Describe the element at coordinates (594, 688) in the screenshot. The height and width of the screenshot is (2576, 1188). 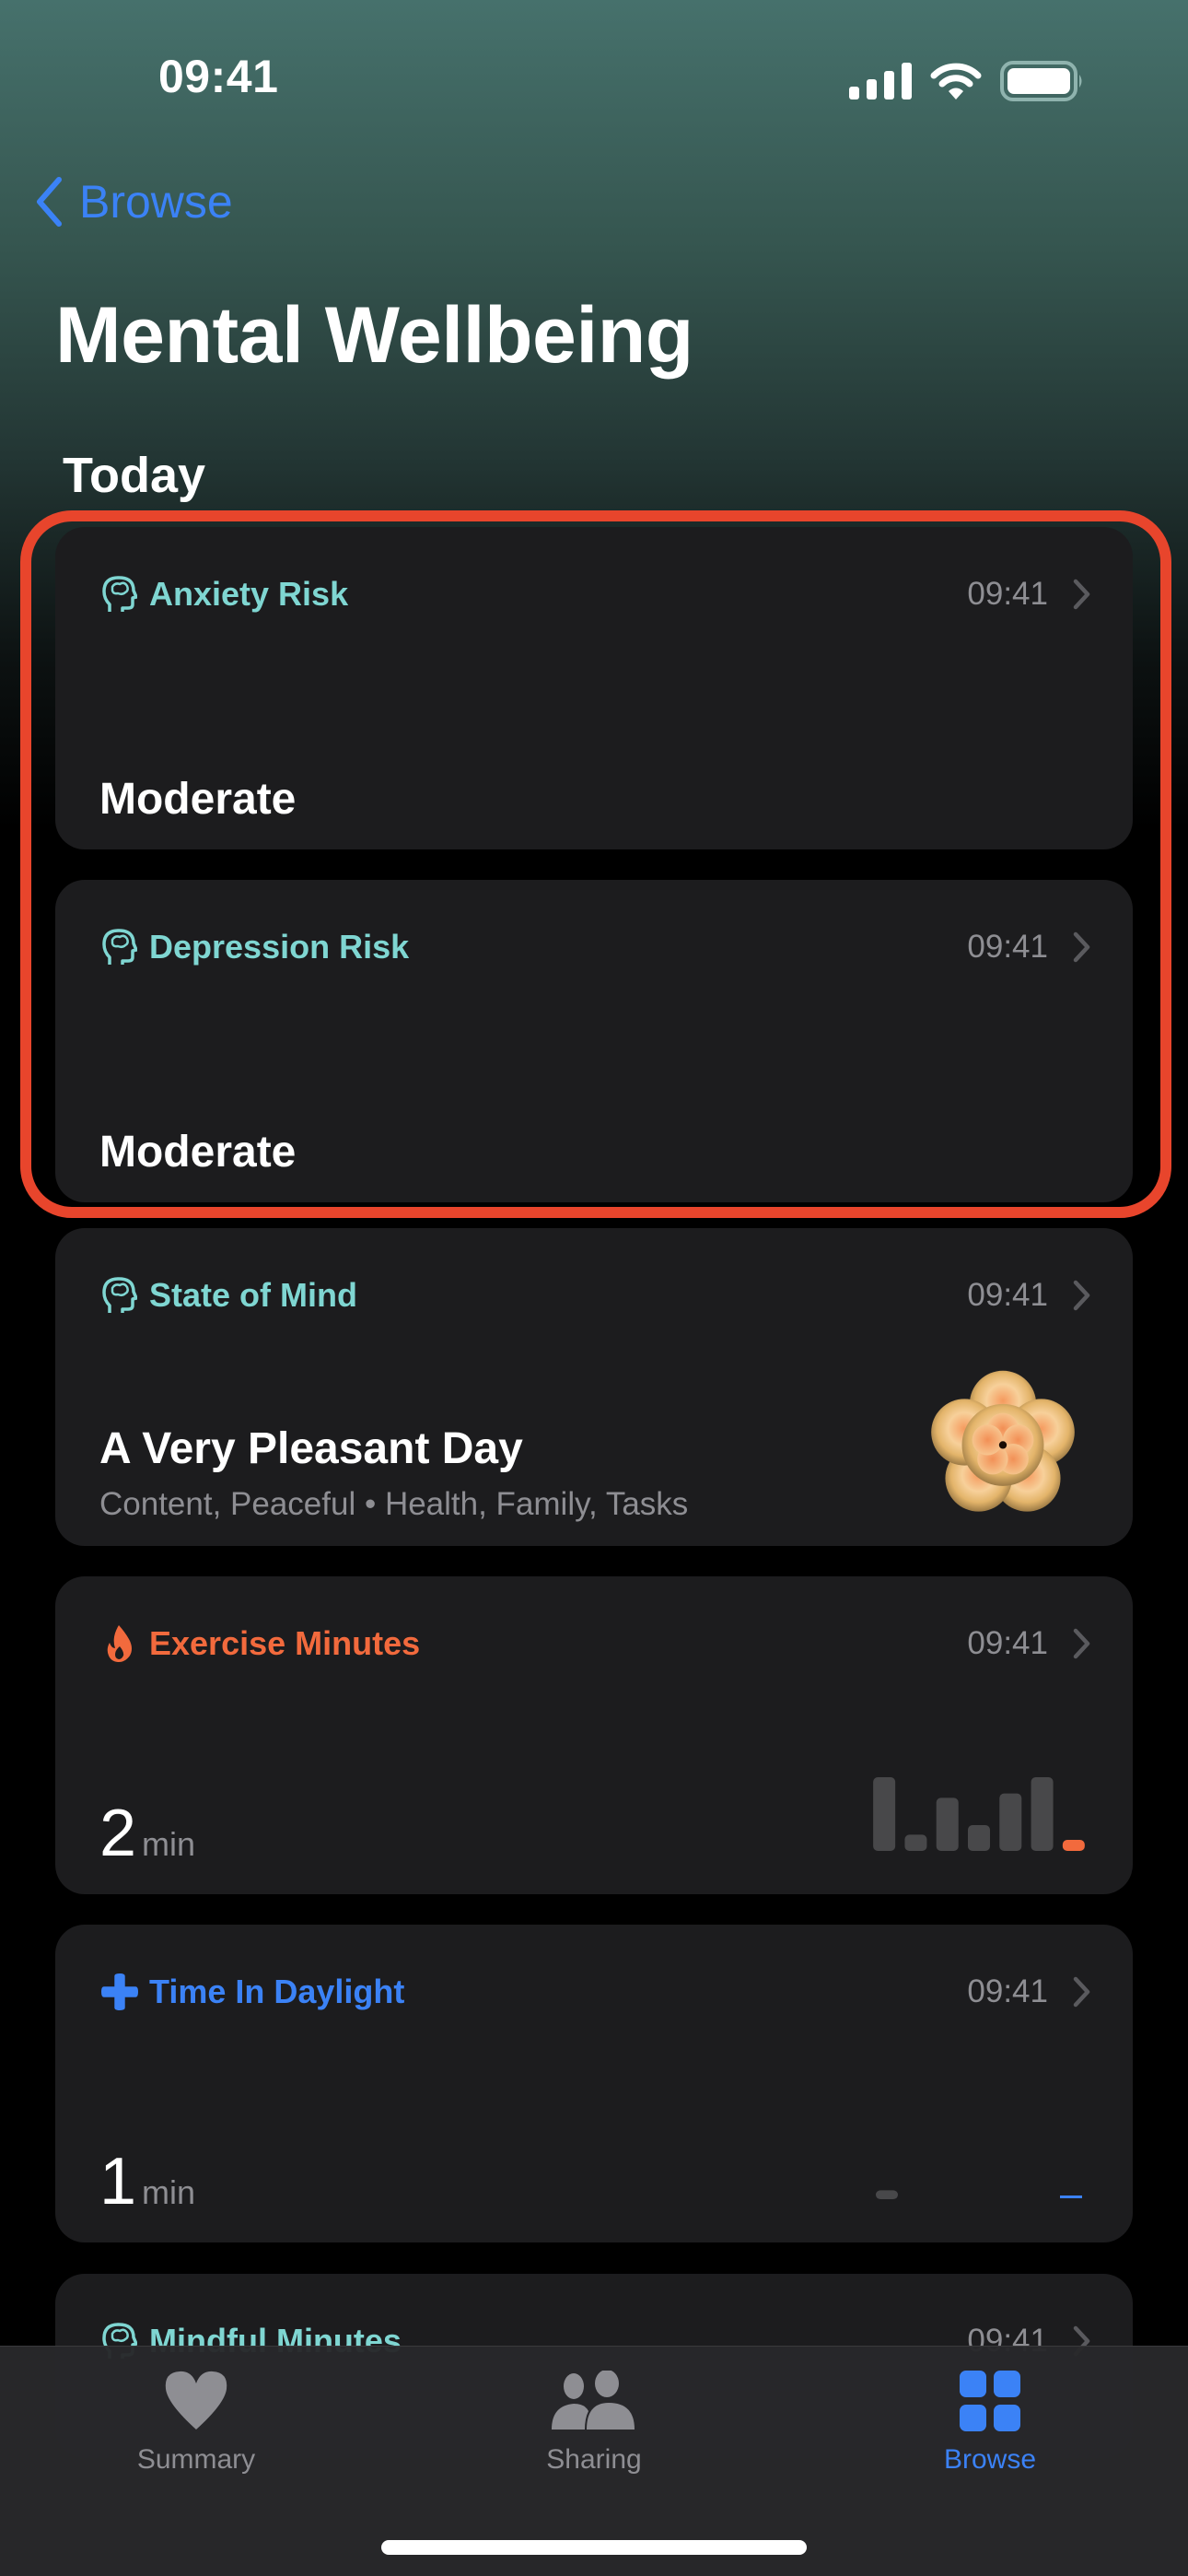
I see `card-anxiety-risk: Anxiety Risk 09:41 Moderate` at that location.